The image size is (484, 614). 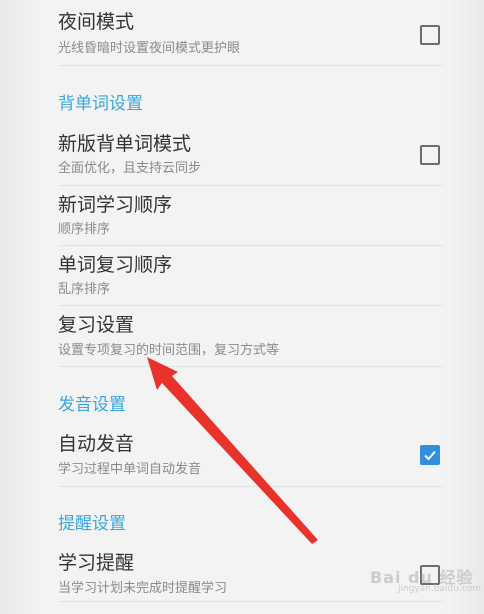 I want to click on setting-title: 新版背单词模式, so click(x=125, y=144).